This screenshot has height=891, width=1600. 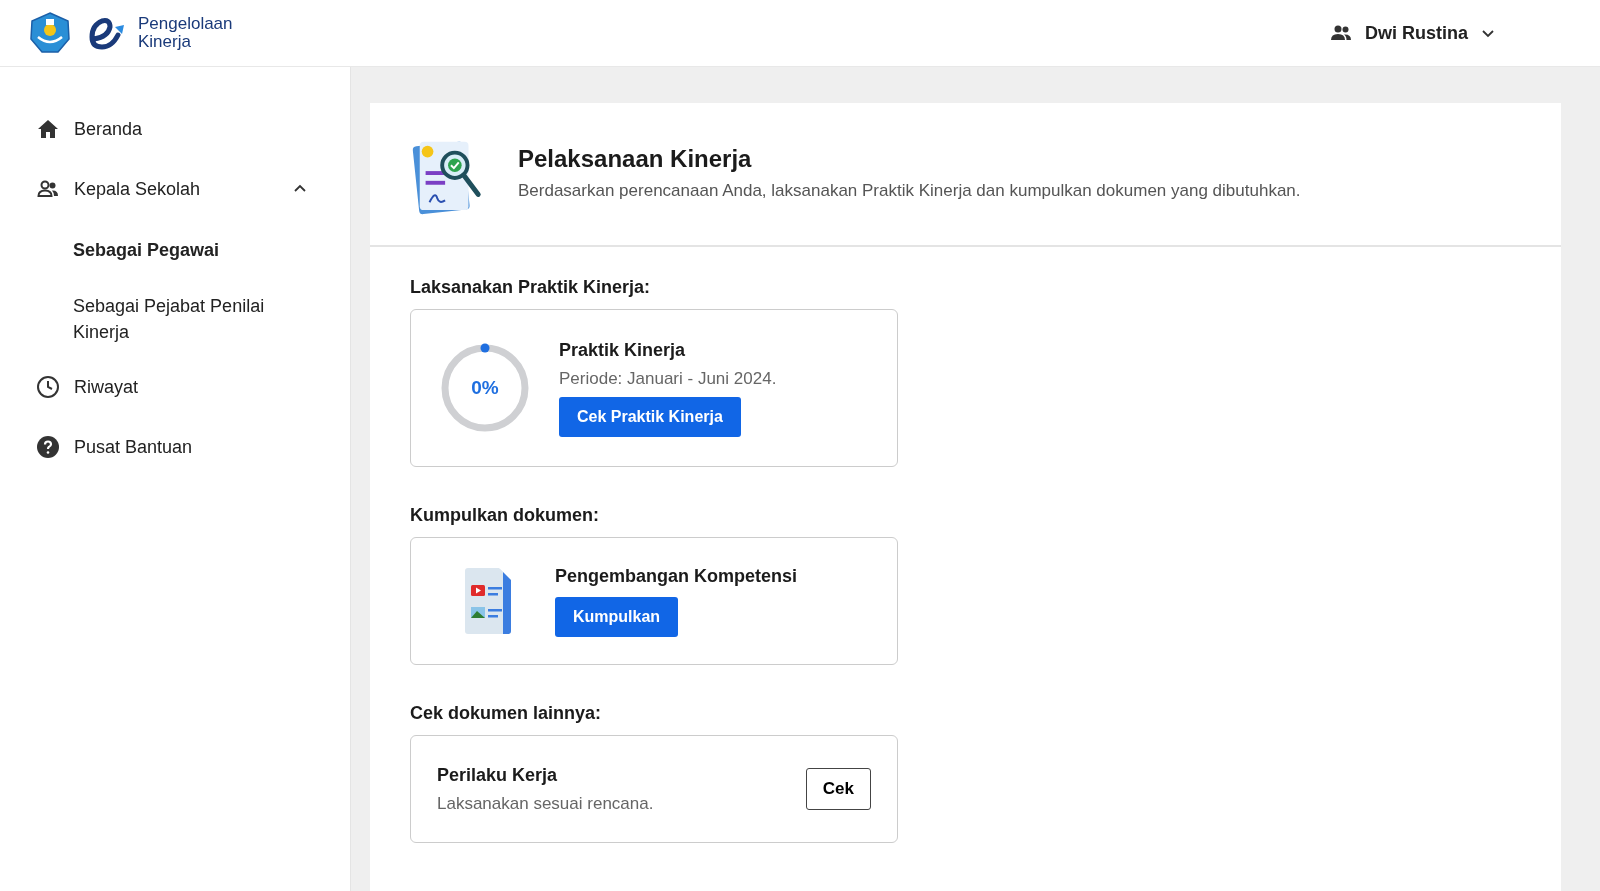 I want to click on emblem-logo-icon, so click(x=50, y=33).